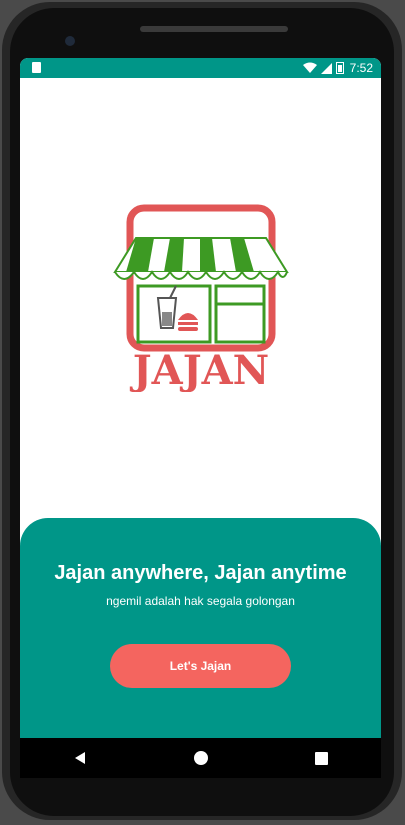  Describe the element at coordinates (321, 758) in the screenshot. I see `recents-icon` at that location.